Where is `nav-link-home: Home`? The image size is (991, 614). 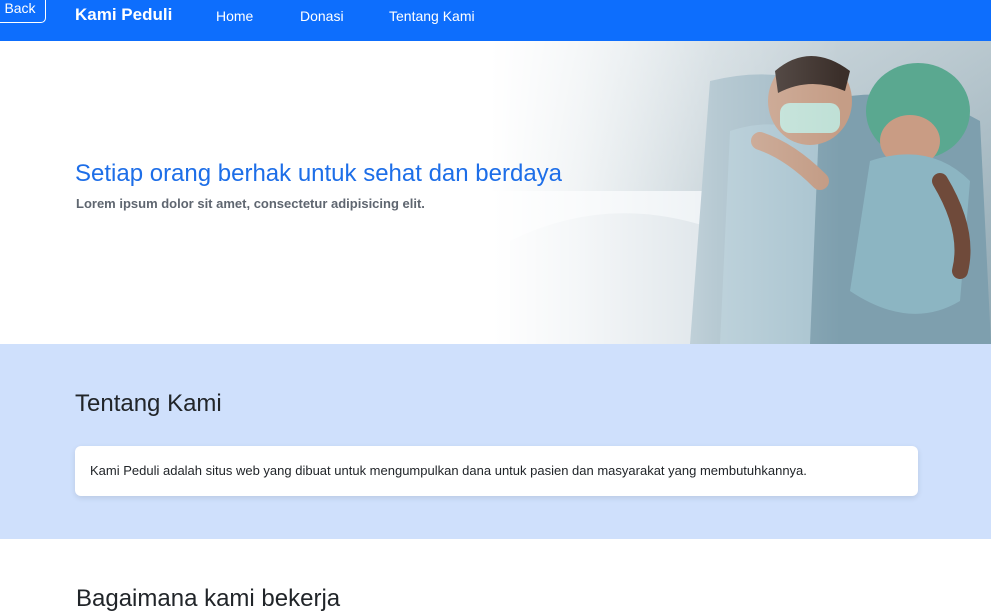
nav-link-home: Home is located at coordinates (234, 16).